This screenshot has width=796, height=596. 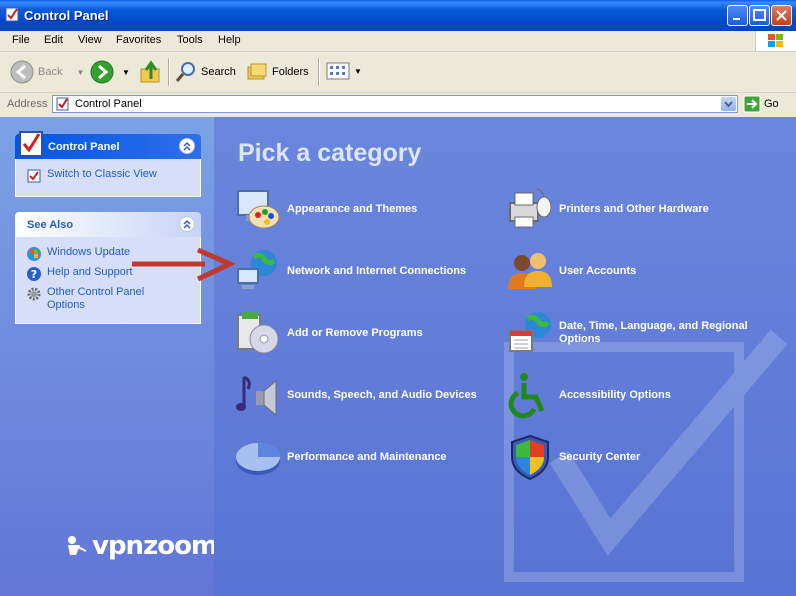 I want to click on minimize-button, so click(x=737, y=15).